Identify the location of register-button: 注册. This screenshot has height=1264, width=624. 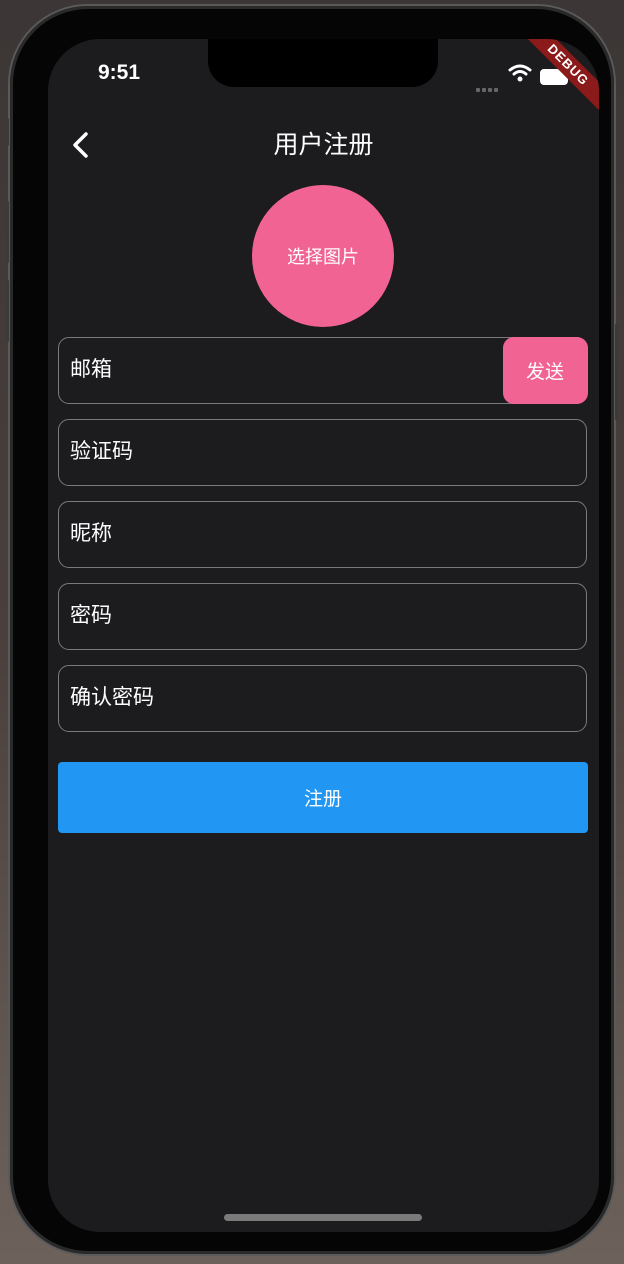
(323, 797).